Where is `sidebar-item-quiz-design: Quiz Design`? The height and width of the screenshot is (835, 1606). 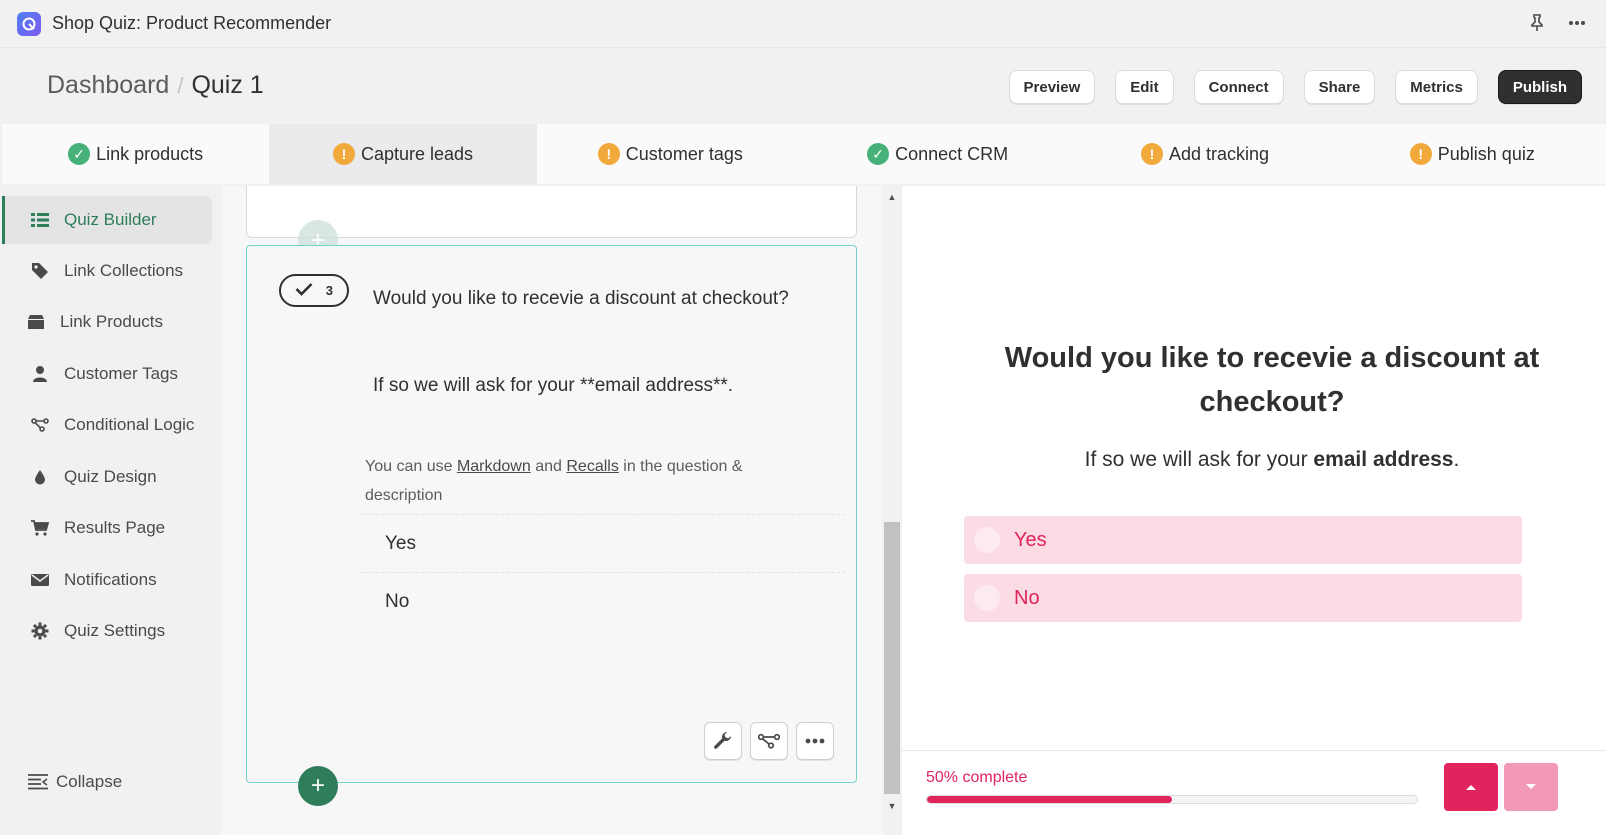 sidebar-item-quiz-design: Quiz Design is located at coordinates (107, 477).